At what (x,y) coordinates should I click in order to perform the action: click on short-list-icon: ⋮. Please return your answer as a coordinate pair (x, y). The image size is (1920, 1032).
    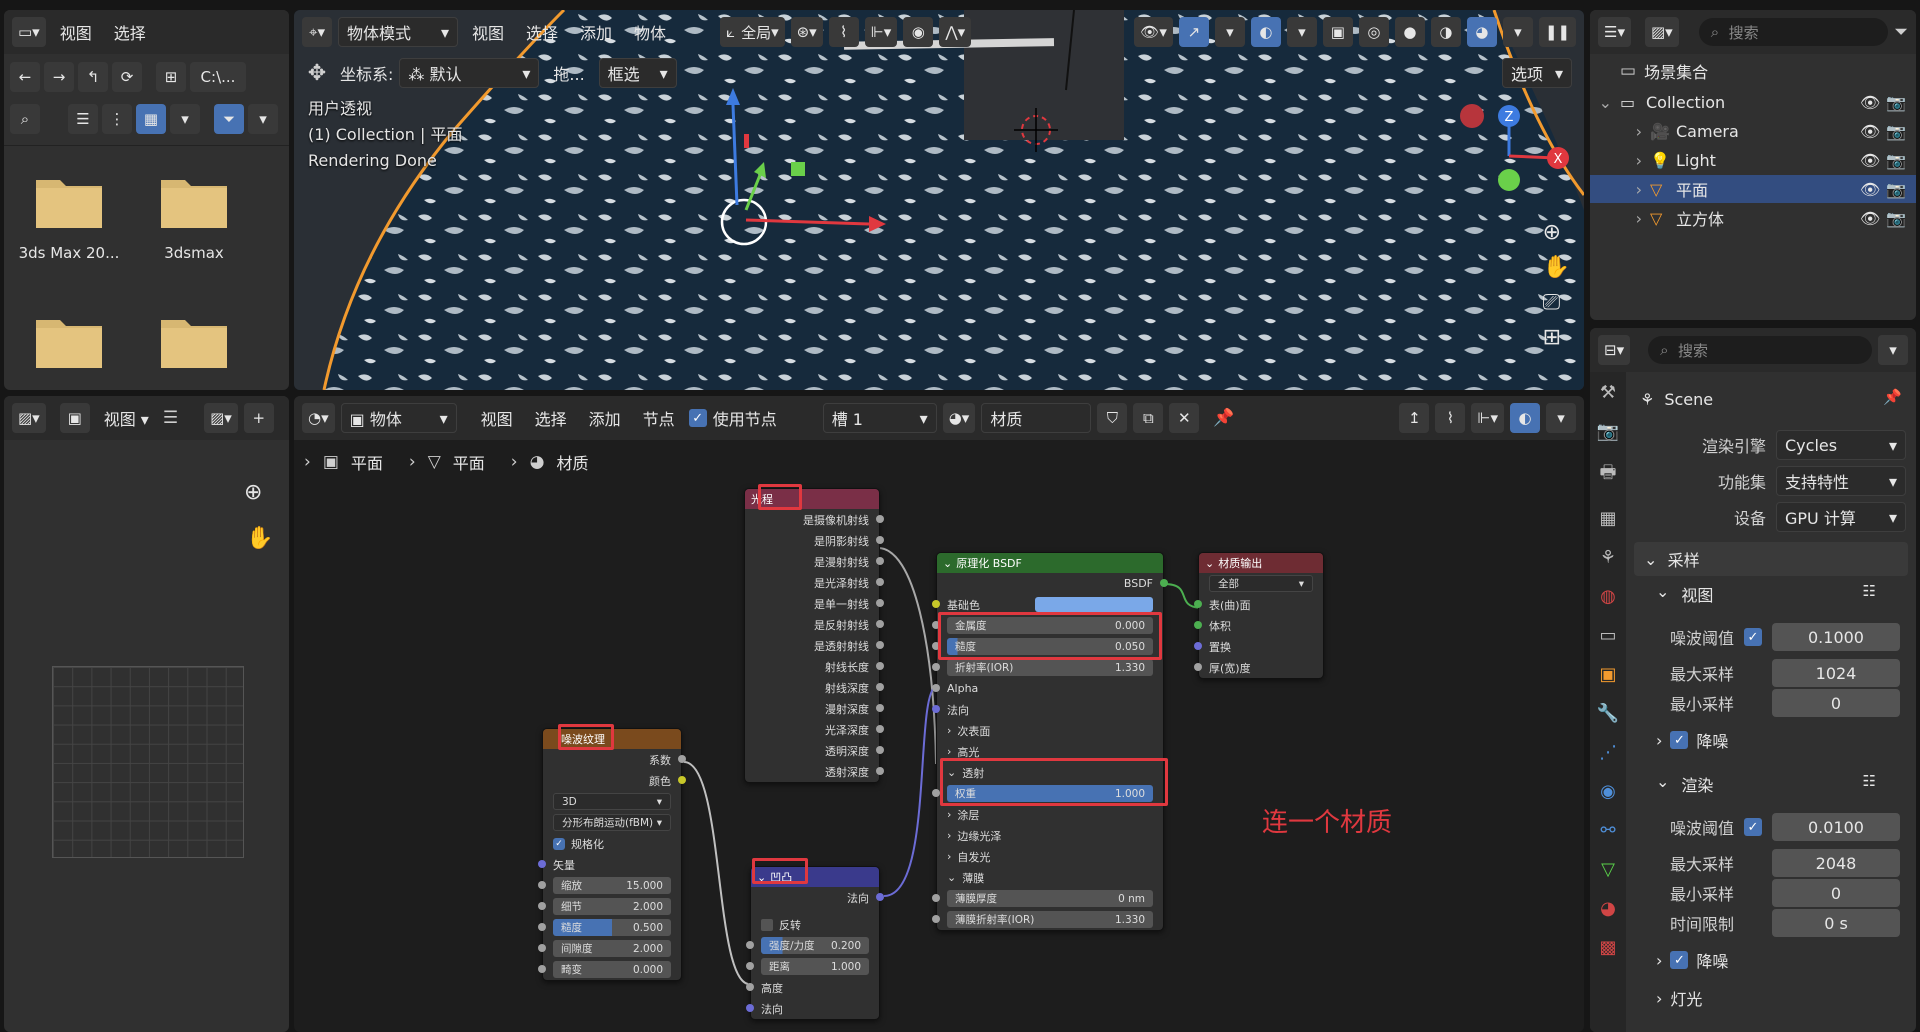
    Looking at the image, I should click on (117, 119).